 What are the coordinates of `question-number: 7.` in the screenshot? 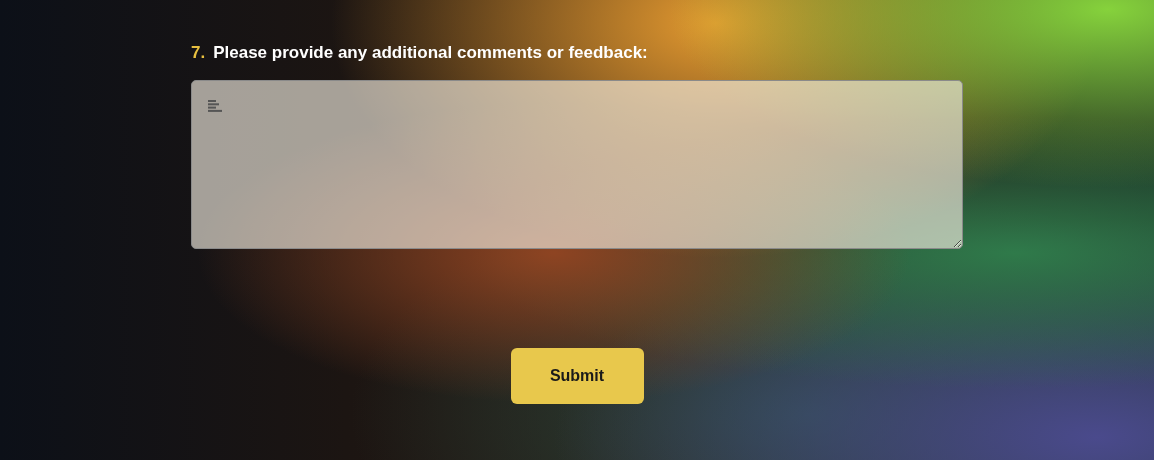 It's located at (198, 53).